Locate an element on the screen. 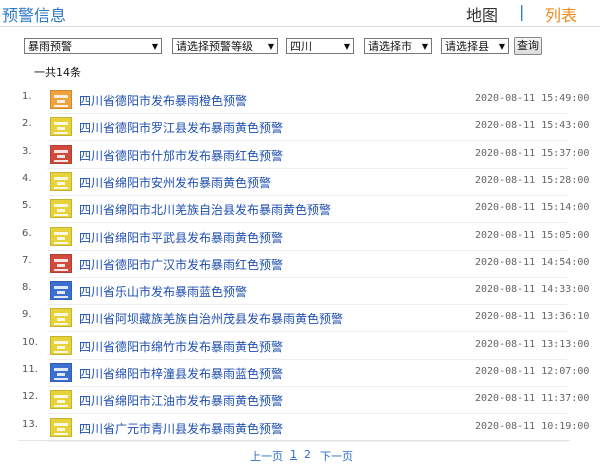 The width and height of the screenshot is (600, 466). item-number: 8. is located at coordinates (27, 288).